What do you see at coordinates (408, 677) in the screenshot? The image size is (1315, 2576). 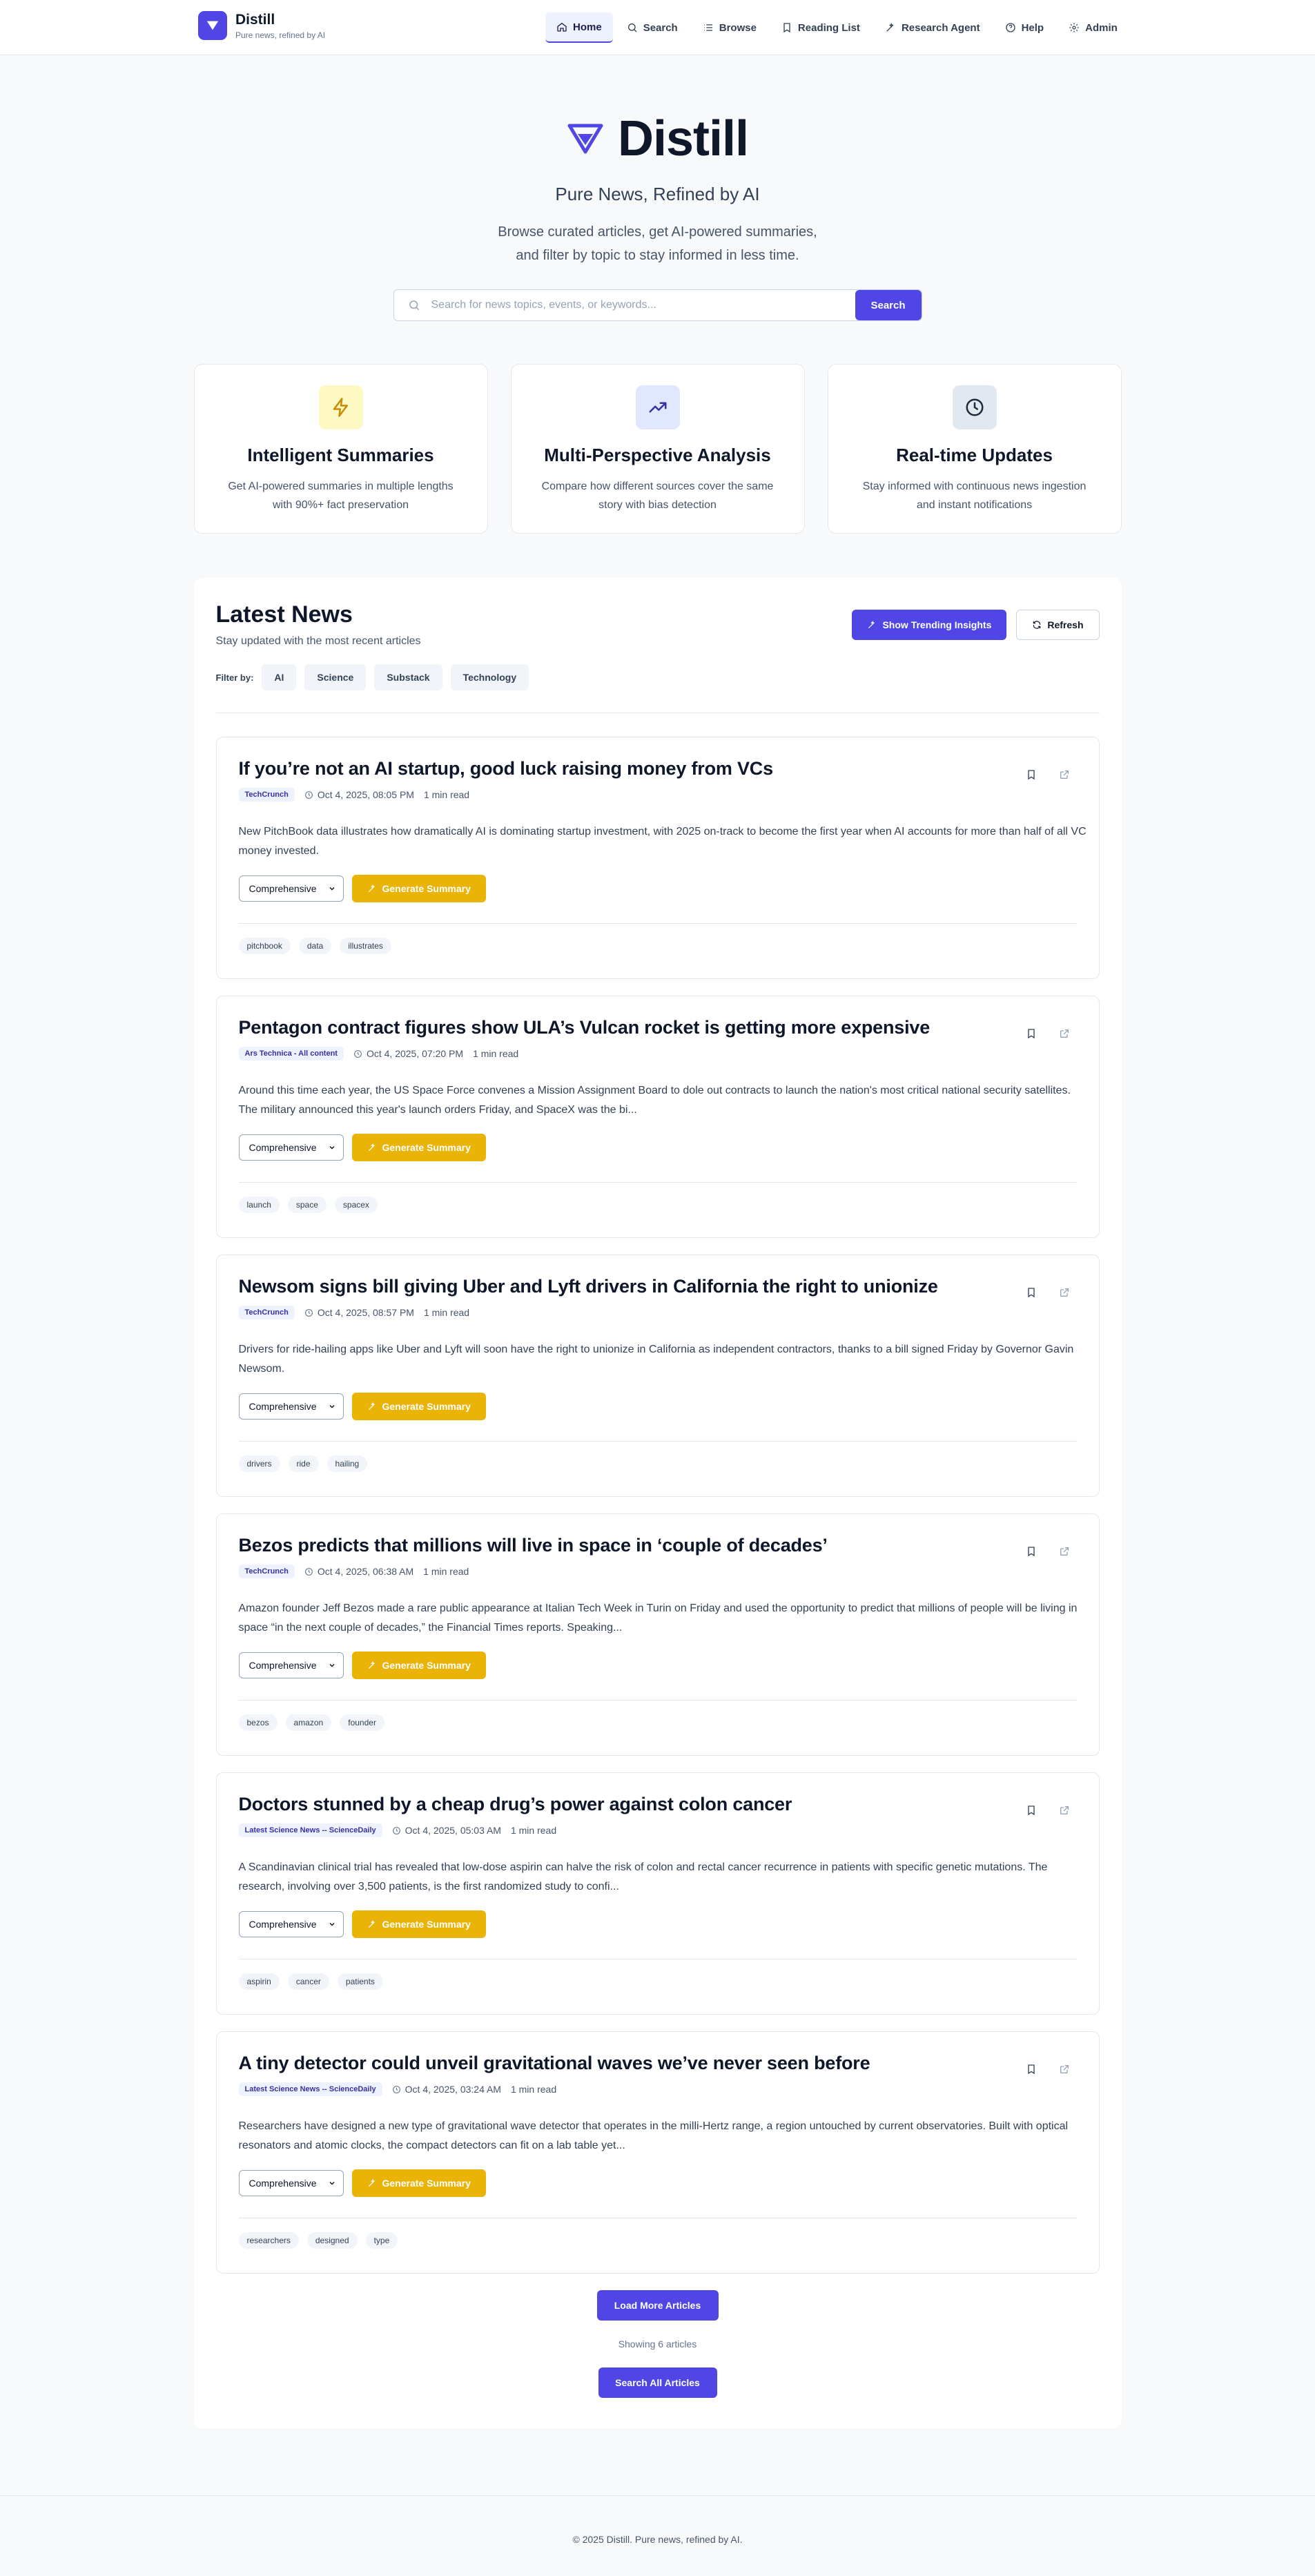 I see `filter-chip-substack: Substack` at bounding box center [408, 677].